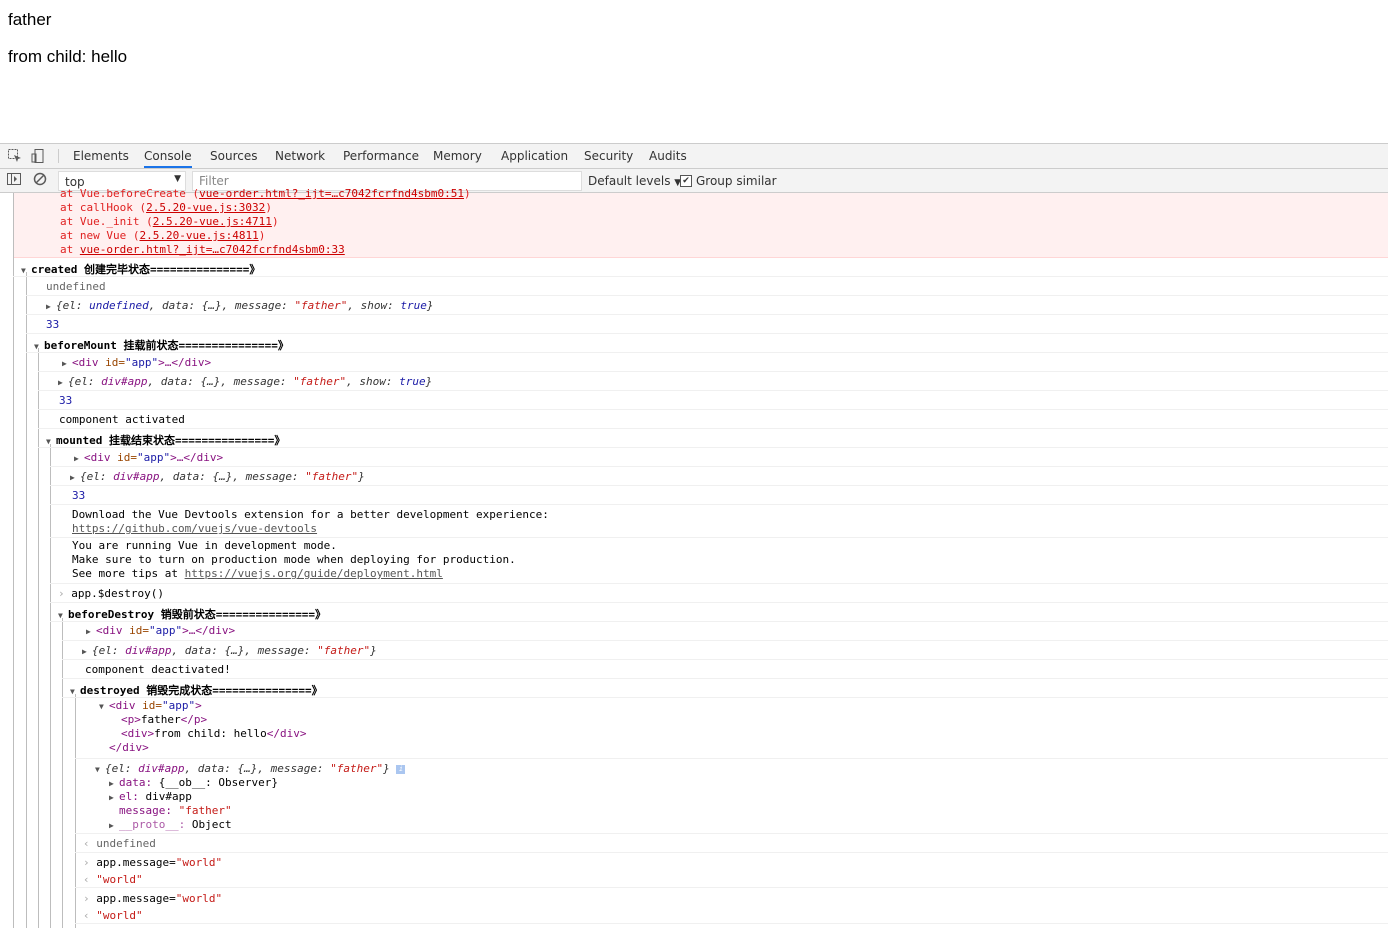 This screenshot has height=928, width=1388. I want to click on page-text-father: father, so click(30, 19).